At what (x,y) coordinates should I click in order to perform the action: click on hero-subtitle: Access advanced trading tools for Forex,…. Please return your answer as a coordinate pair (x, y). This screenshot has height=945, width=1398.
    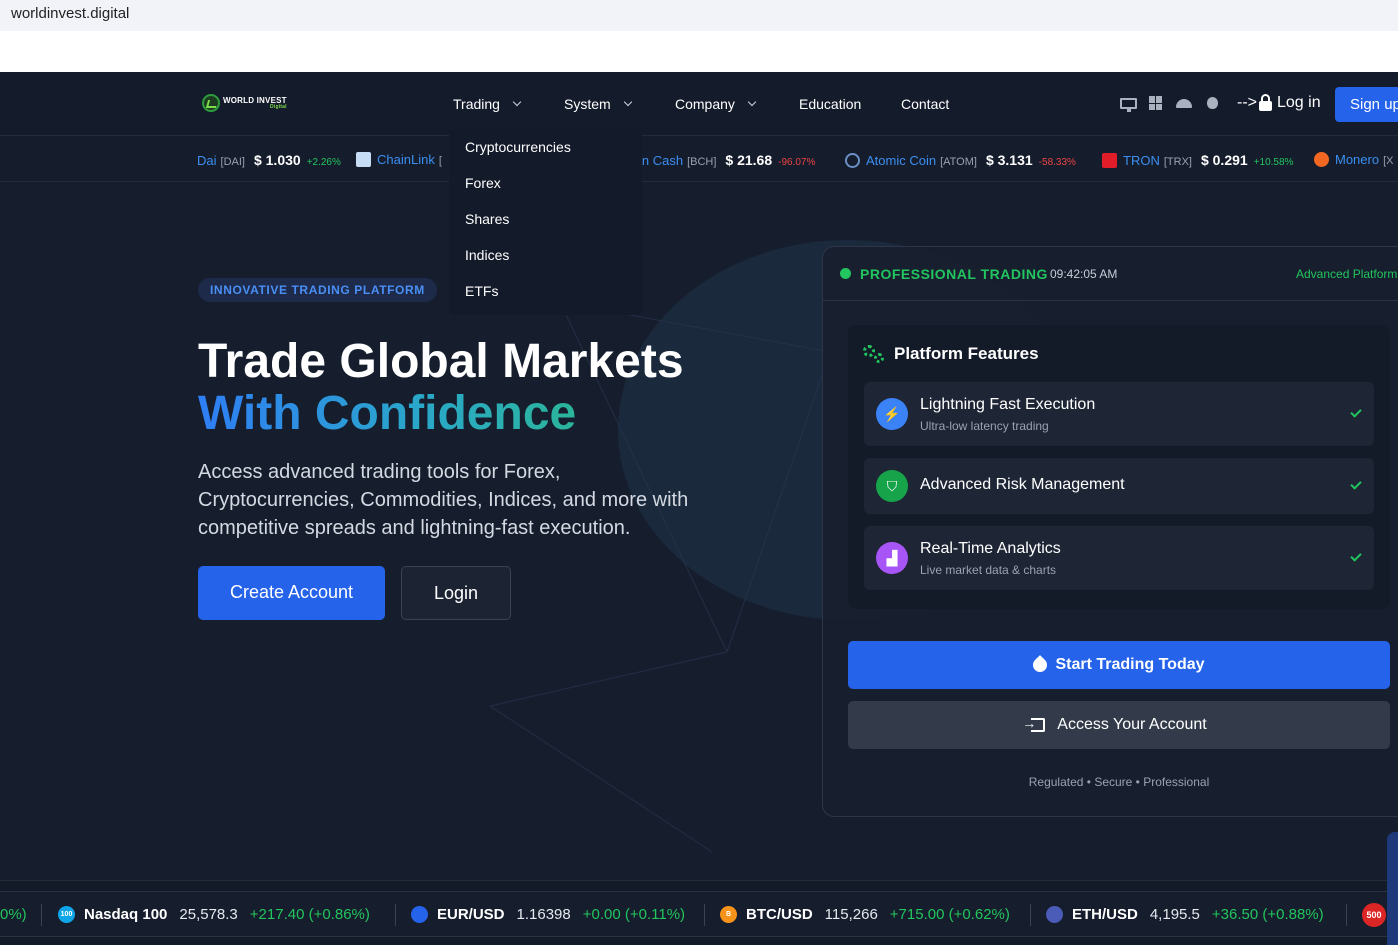
    Looking at the image, I should click on (443, 500).